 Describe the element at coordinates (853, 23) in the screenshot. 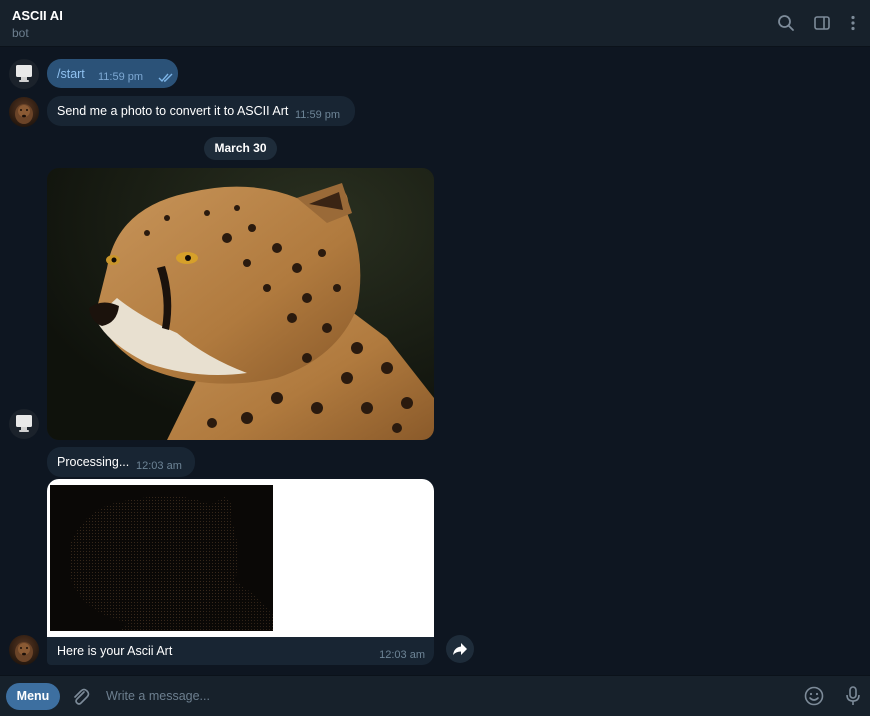

I see `more-options-icon` at that location.